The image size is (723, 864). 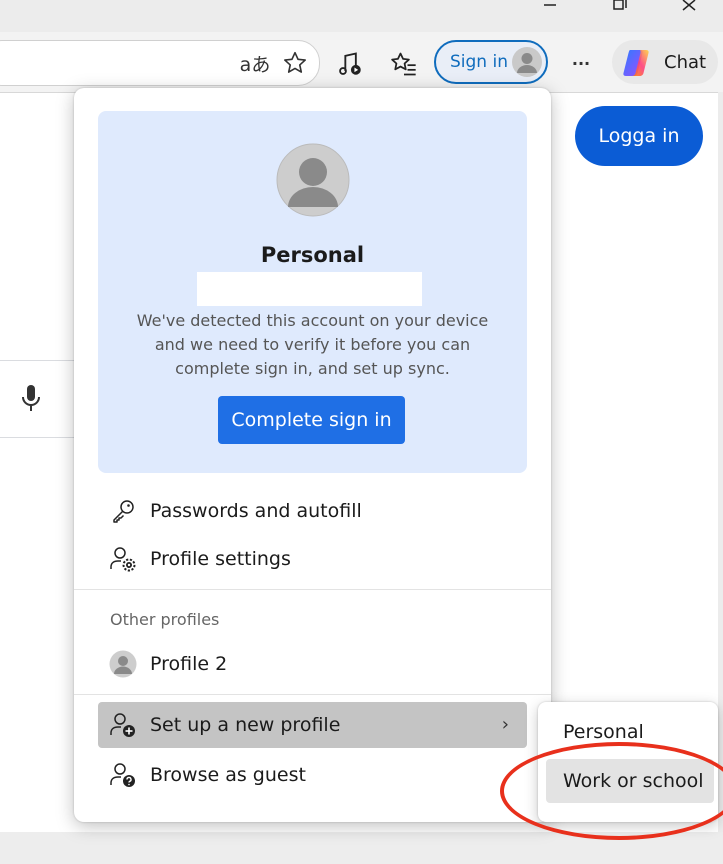 I want to click on redacted-email, so click(x=309, y=289).